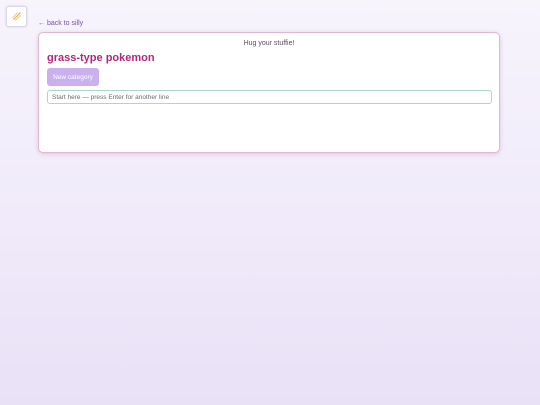 This screenshot has height=405, width=540. I want to click on new-category-button: New category, so click(73, 77).